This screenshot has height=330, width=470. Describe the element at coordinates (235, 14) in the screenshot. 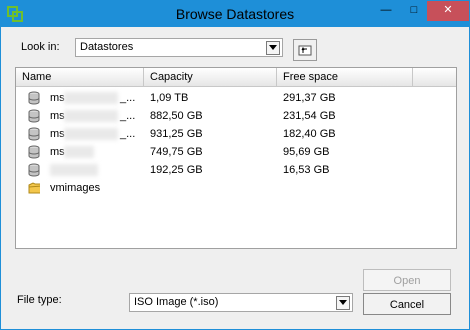

I see `title-bar: Browse Datastores — □ ✕` at that location.